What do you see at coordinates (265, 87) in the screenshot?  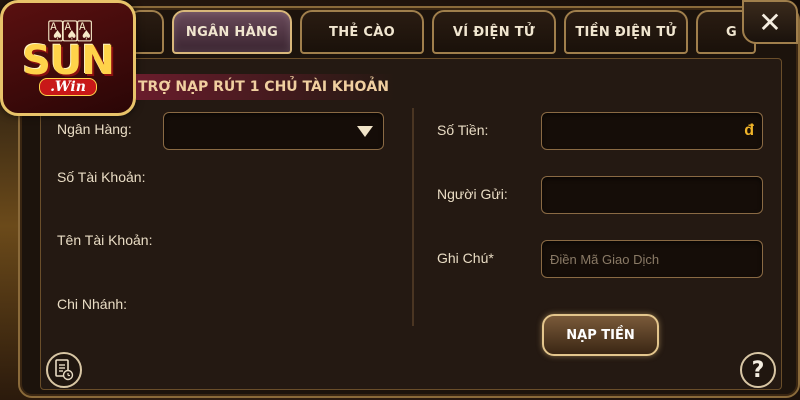 I see `support-banner: TRỢ NẠP RÚT 1 CHỦ TÀI KHOẢN` at bounding box center [265, 87].